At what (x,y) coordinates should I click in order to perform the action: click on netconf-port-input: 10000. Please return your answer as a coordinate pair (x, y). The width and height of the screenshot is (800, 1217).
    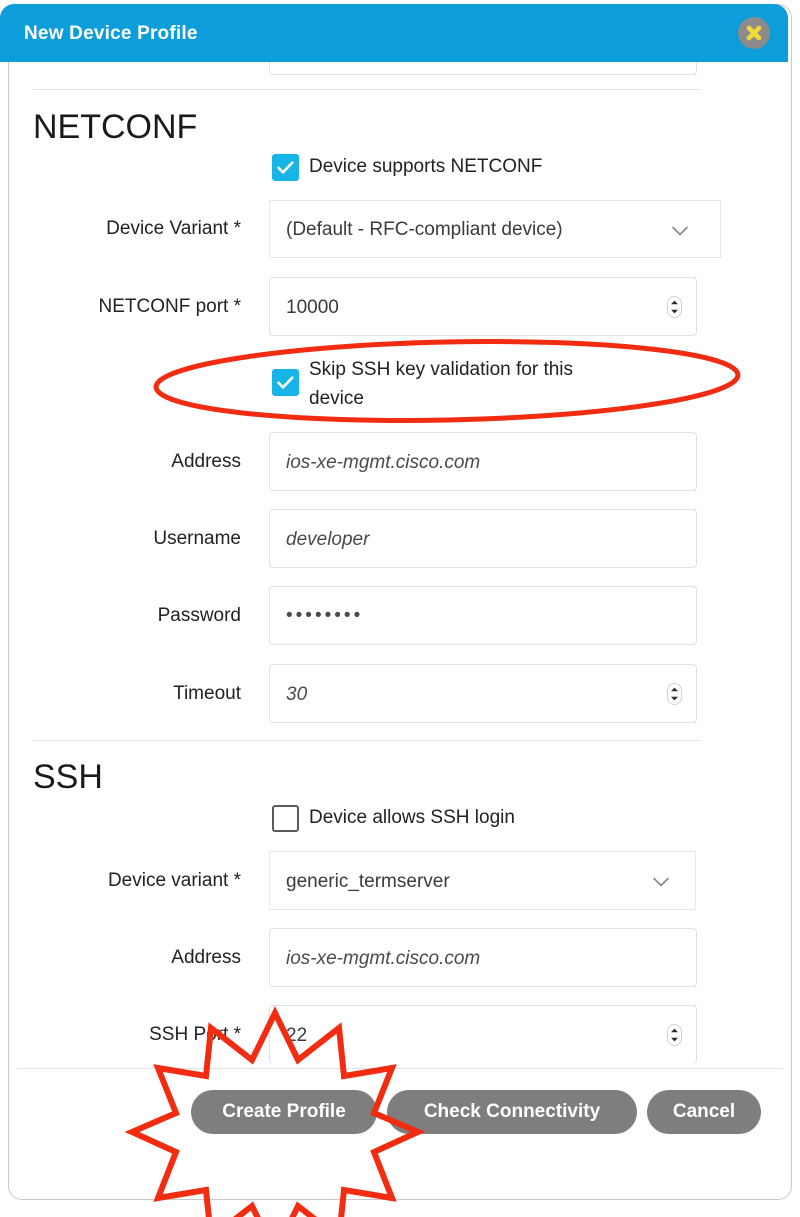
    Looking at the image, I should click on (483, 306).